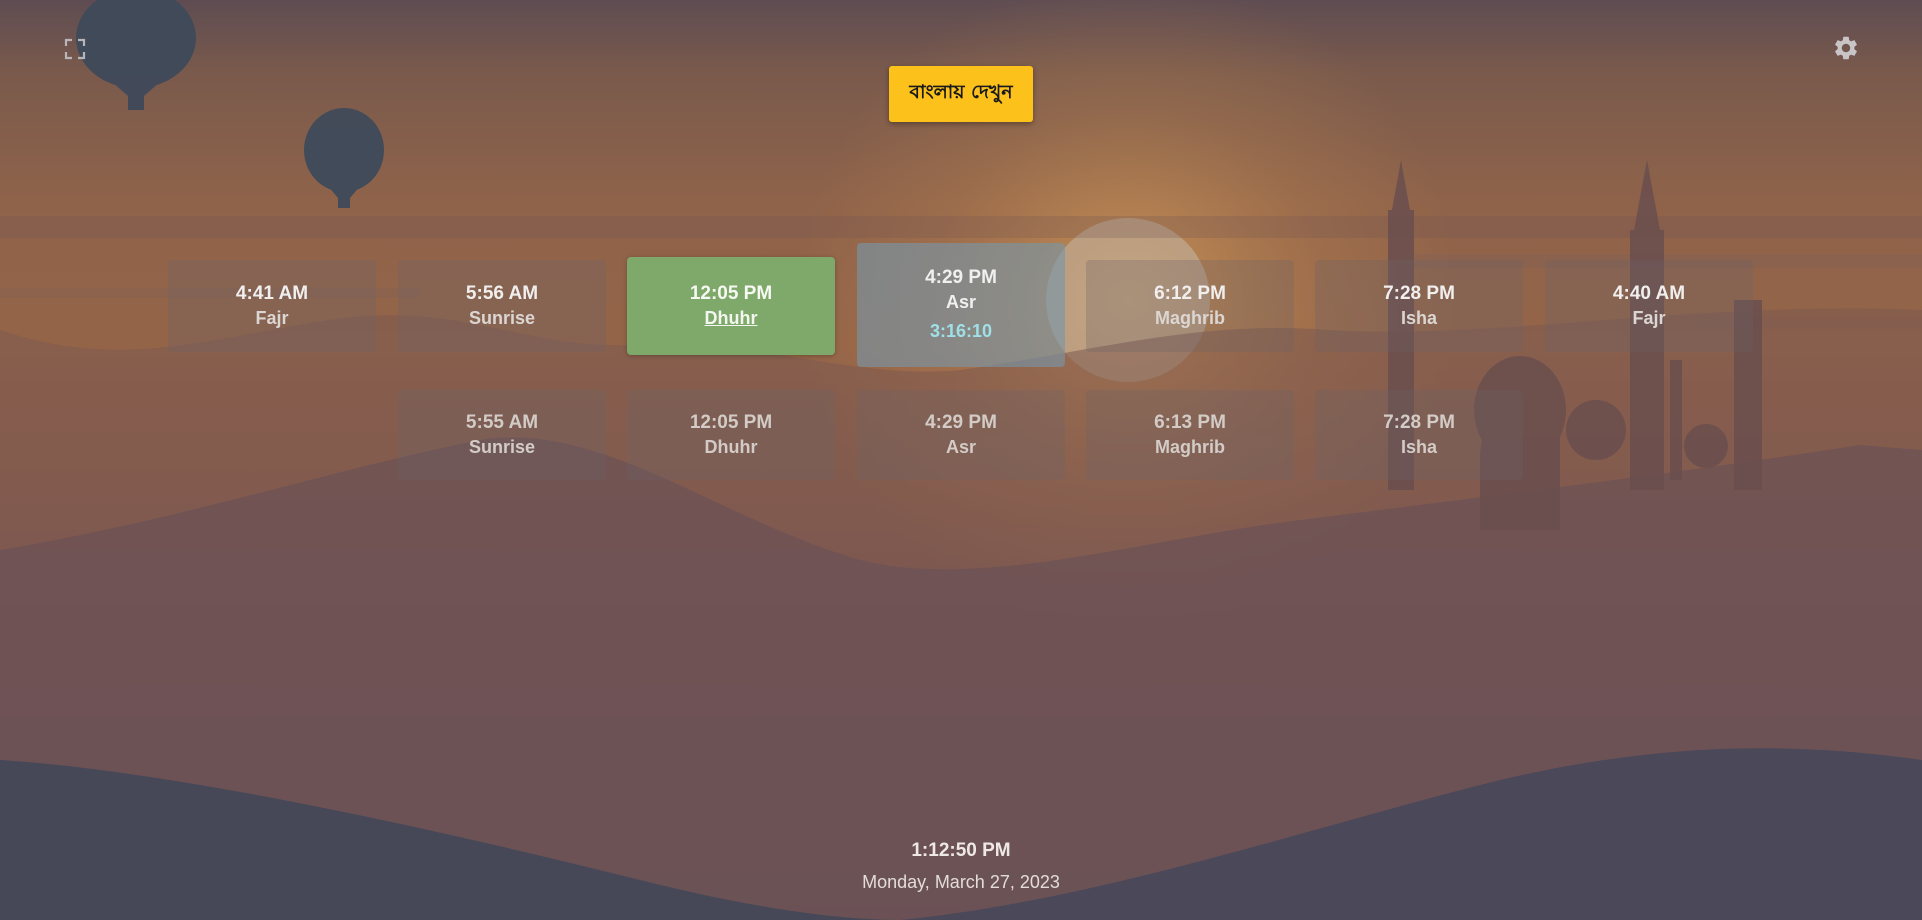 This screenshot has height=920, width=1922. What do you see at coordinates (272, 306) in the screenshot?
I see `prayer-card-fajr: 4:41 AM Fajr` at bounding box center [272, 306].